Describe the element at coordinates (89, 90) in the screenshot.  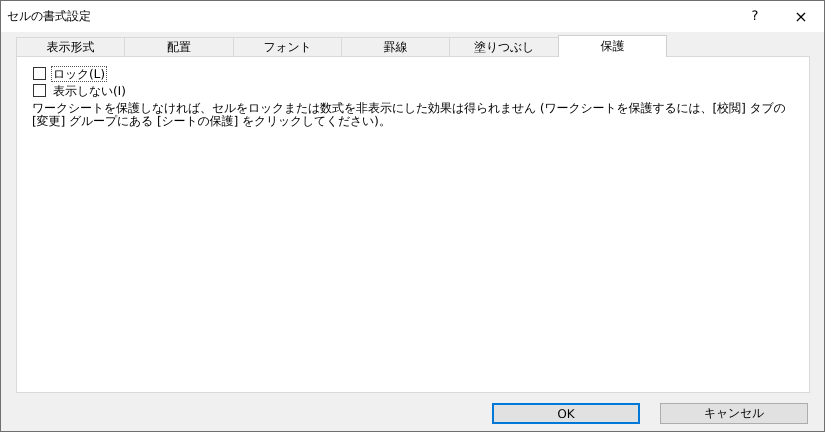
I see `checkbox-label: 表示しない(I)` at that location.